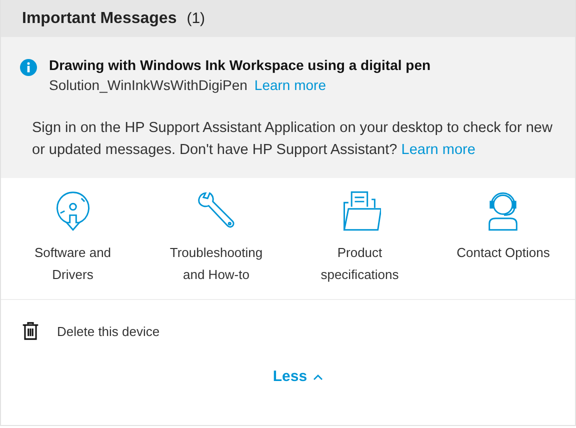 This screenshot has height=428, width=576. Describe the element at coordinates (318, 377) in the screenshot. I see `caret-icon` at that location.